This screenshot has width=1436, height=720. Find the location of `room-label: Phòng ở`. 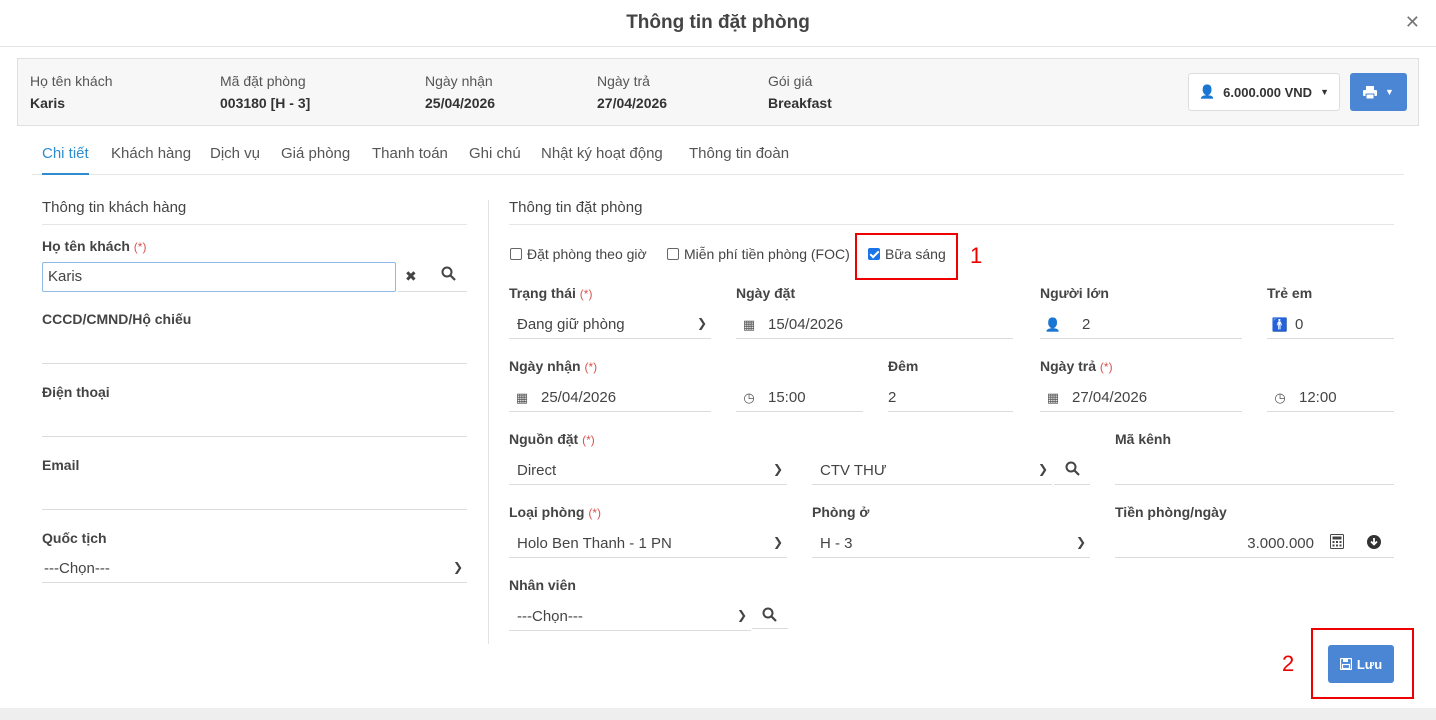

room-label: Phòng ở is located at coordinates (841, 512).